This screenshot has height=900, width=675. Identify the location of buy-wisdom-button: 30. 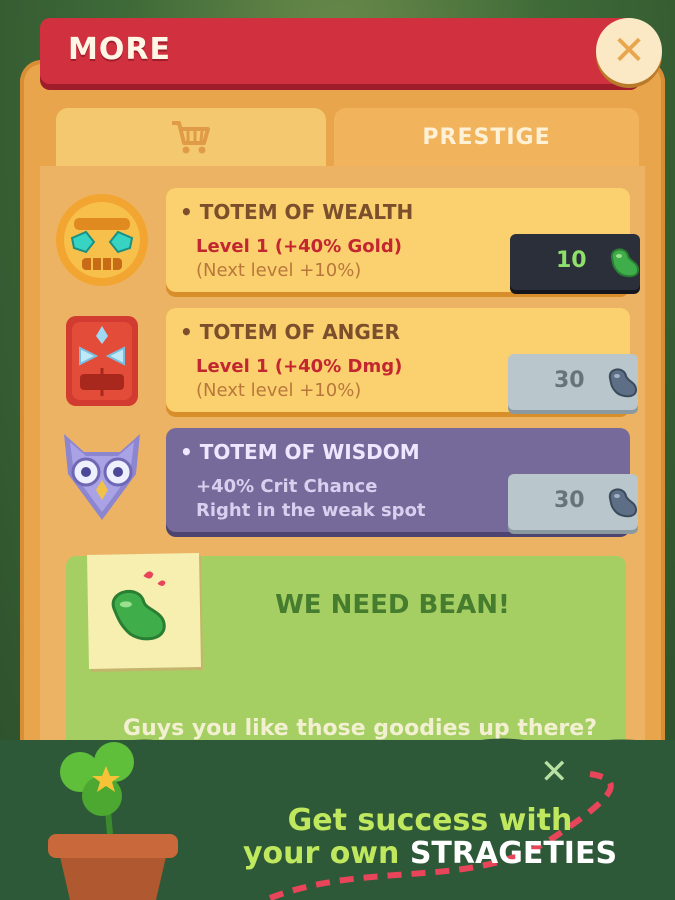
(573, 502).